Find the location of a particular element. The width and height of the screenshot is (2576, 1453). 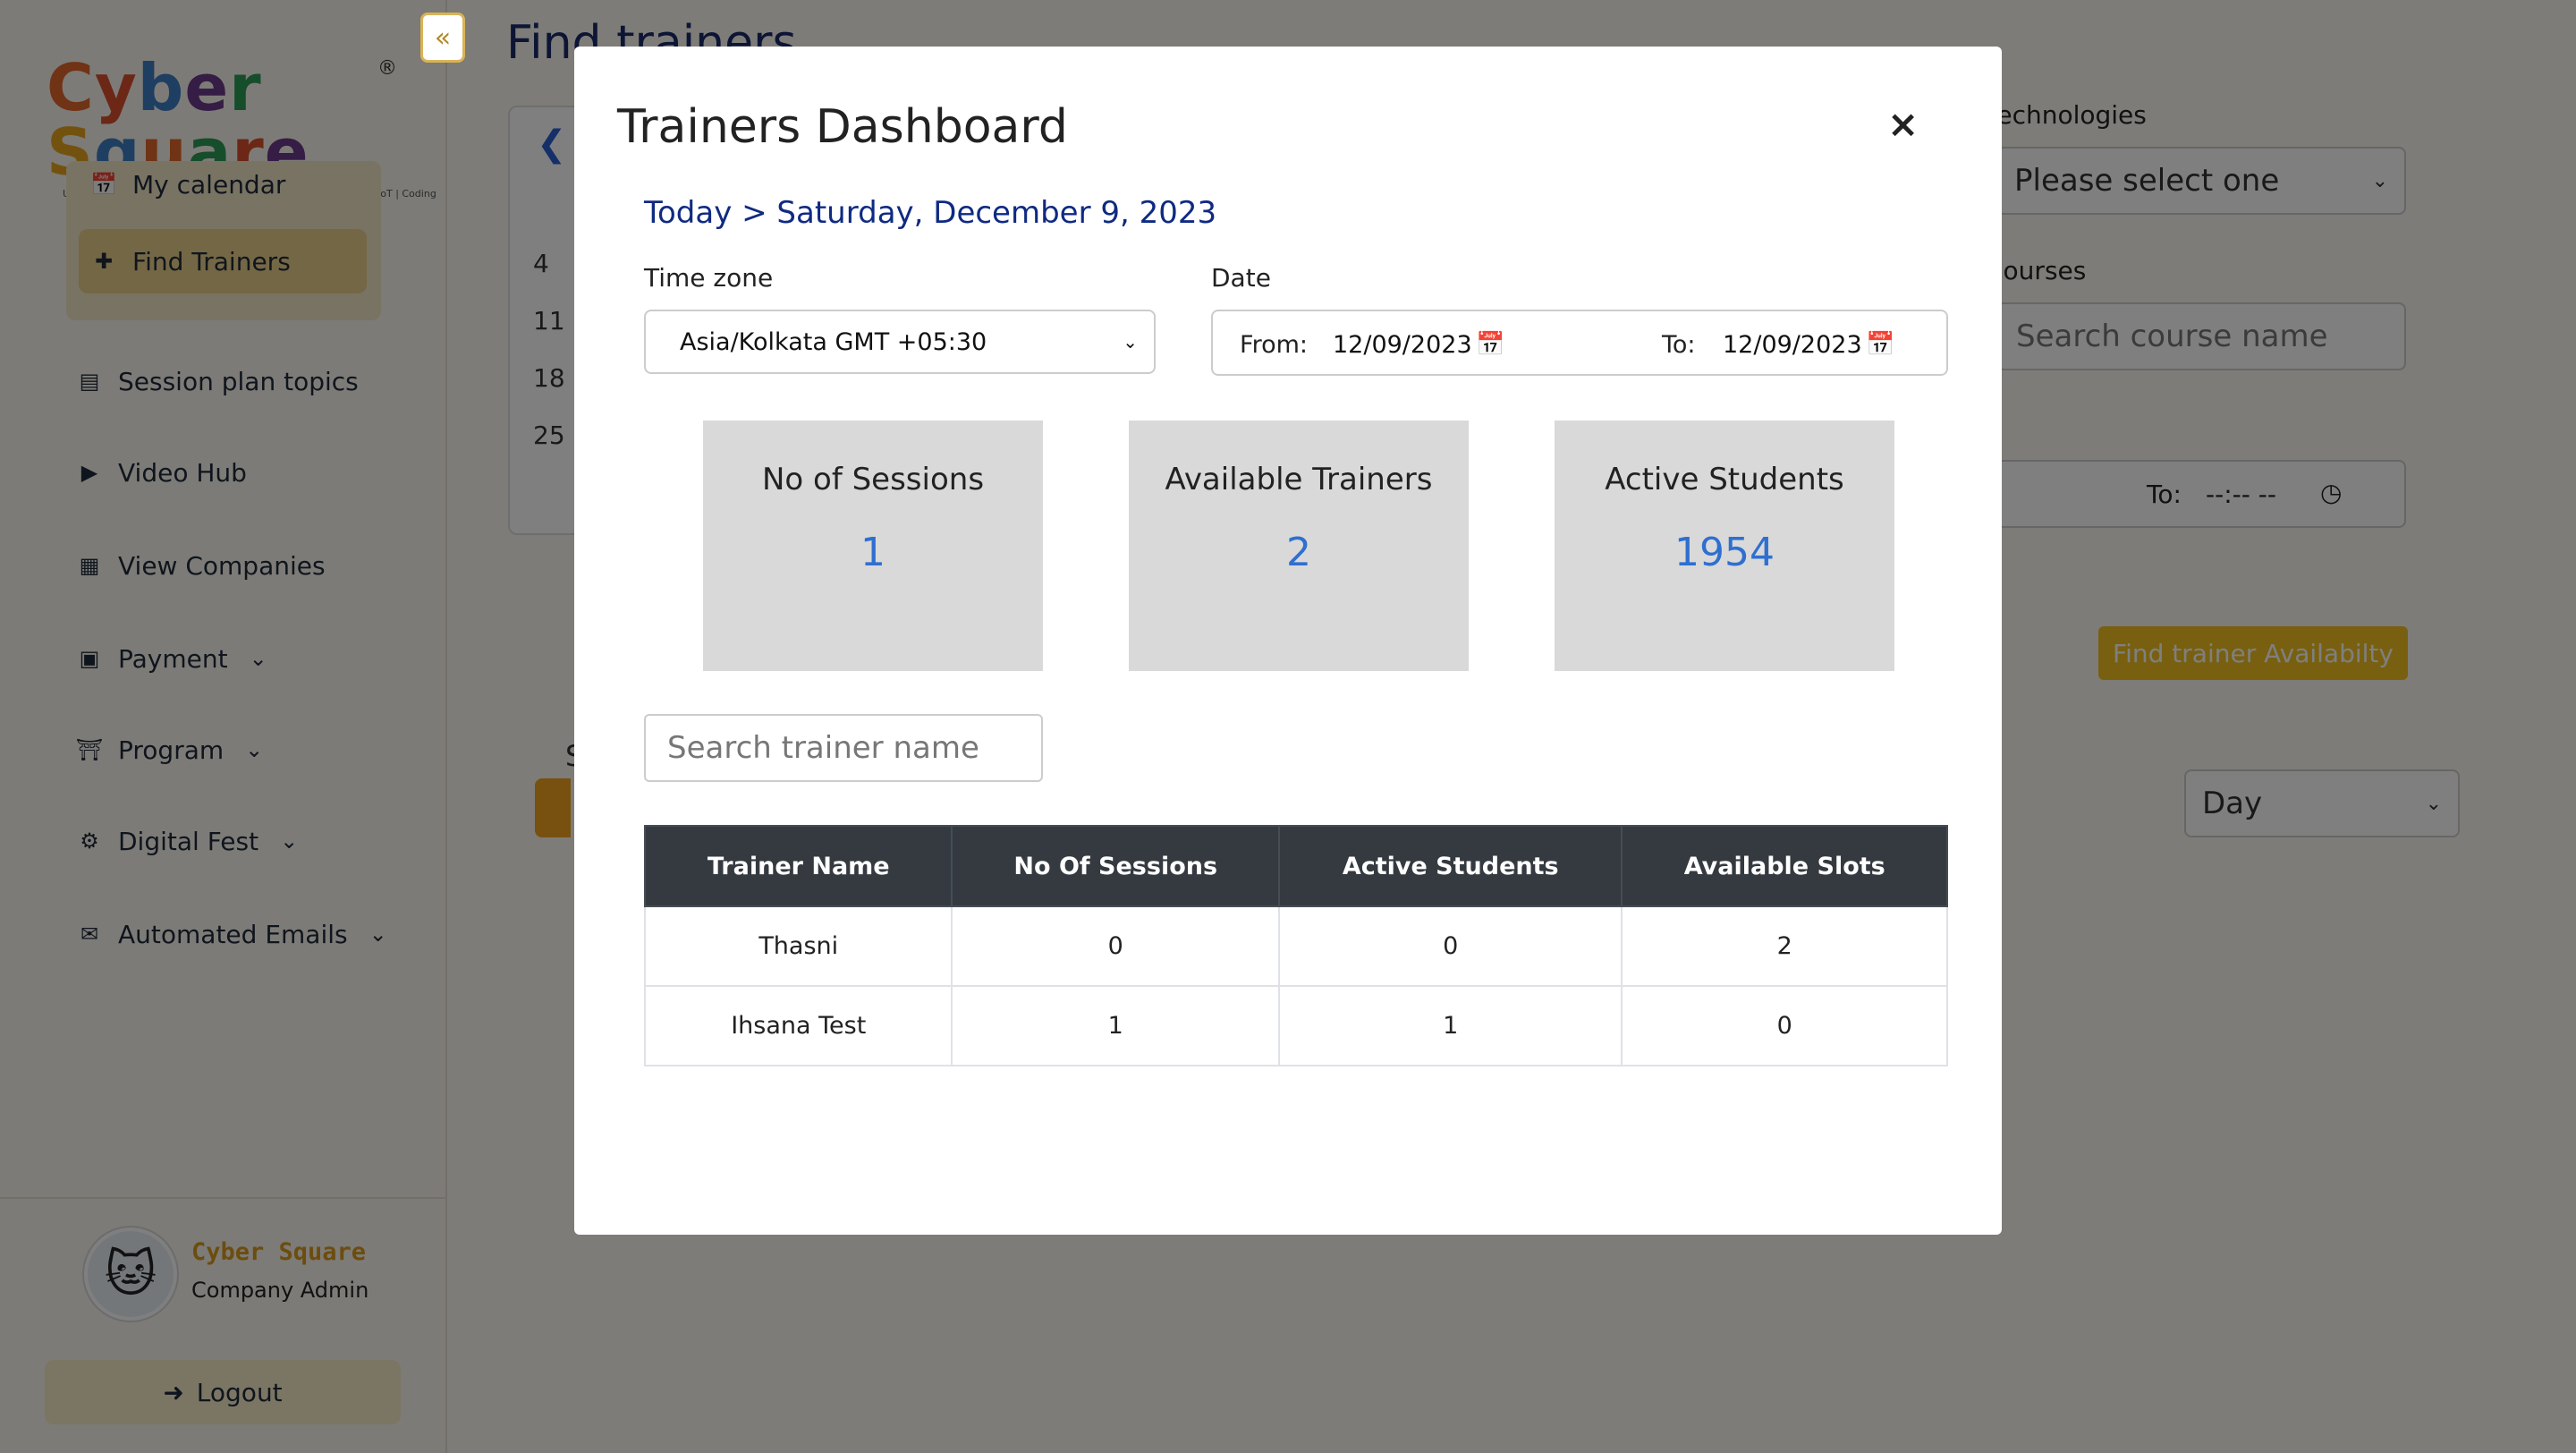

timezone-select: Asia/Kolkata GMT +05:30 ⌄ is located at coordinates (900, 342).